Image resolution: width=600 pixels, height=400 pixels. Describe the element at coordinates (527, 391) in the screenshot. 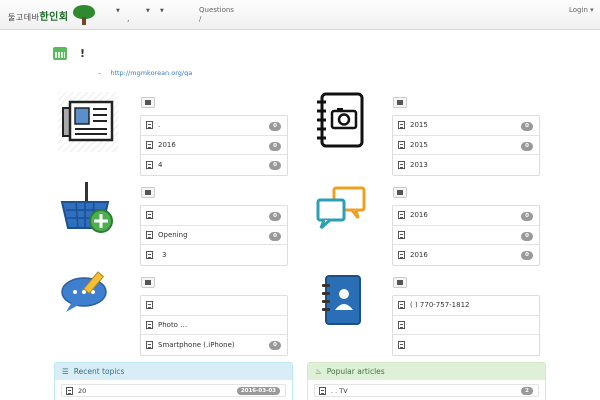

I see `count-badge: 2` at that location.